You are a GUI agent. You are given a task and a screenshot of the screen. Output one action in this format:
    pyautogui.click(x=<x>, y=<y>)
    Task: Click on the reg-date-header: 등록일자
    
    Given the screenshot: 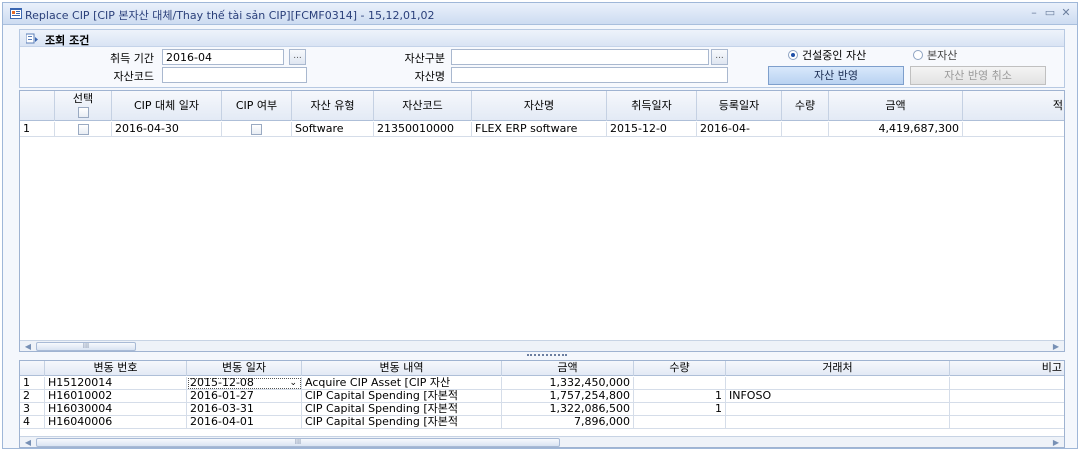 What is the action you would take?
    pyautogui.click(x=739, y=106)
    